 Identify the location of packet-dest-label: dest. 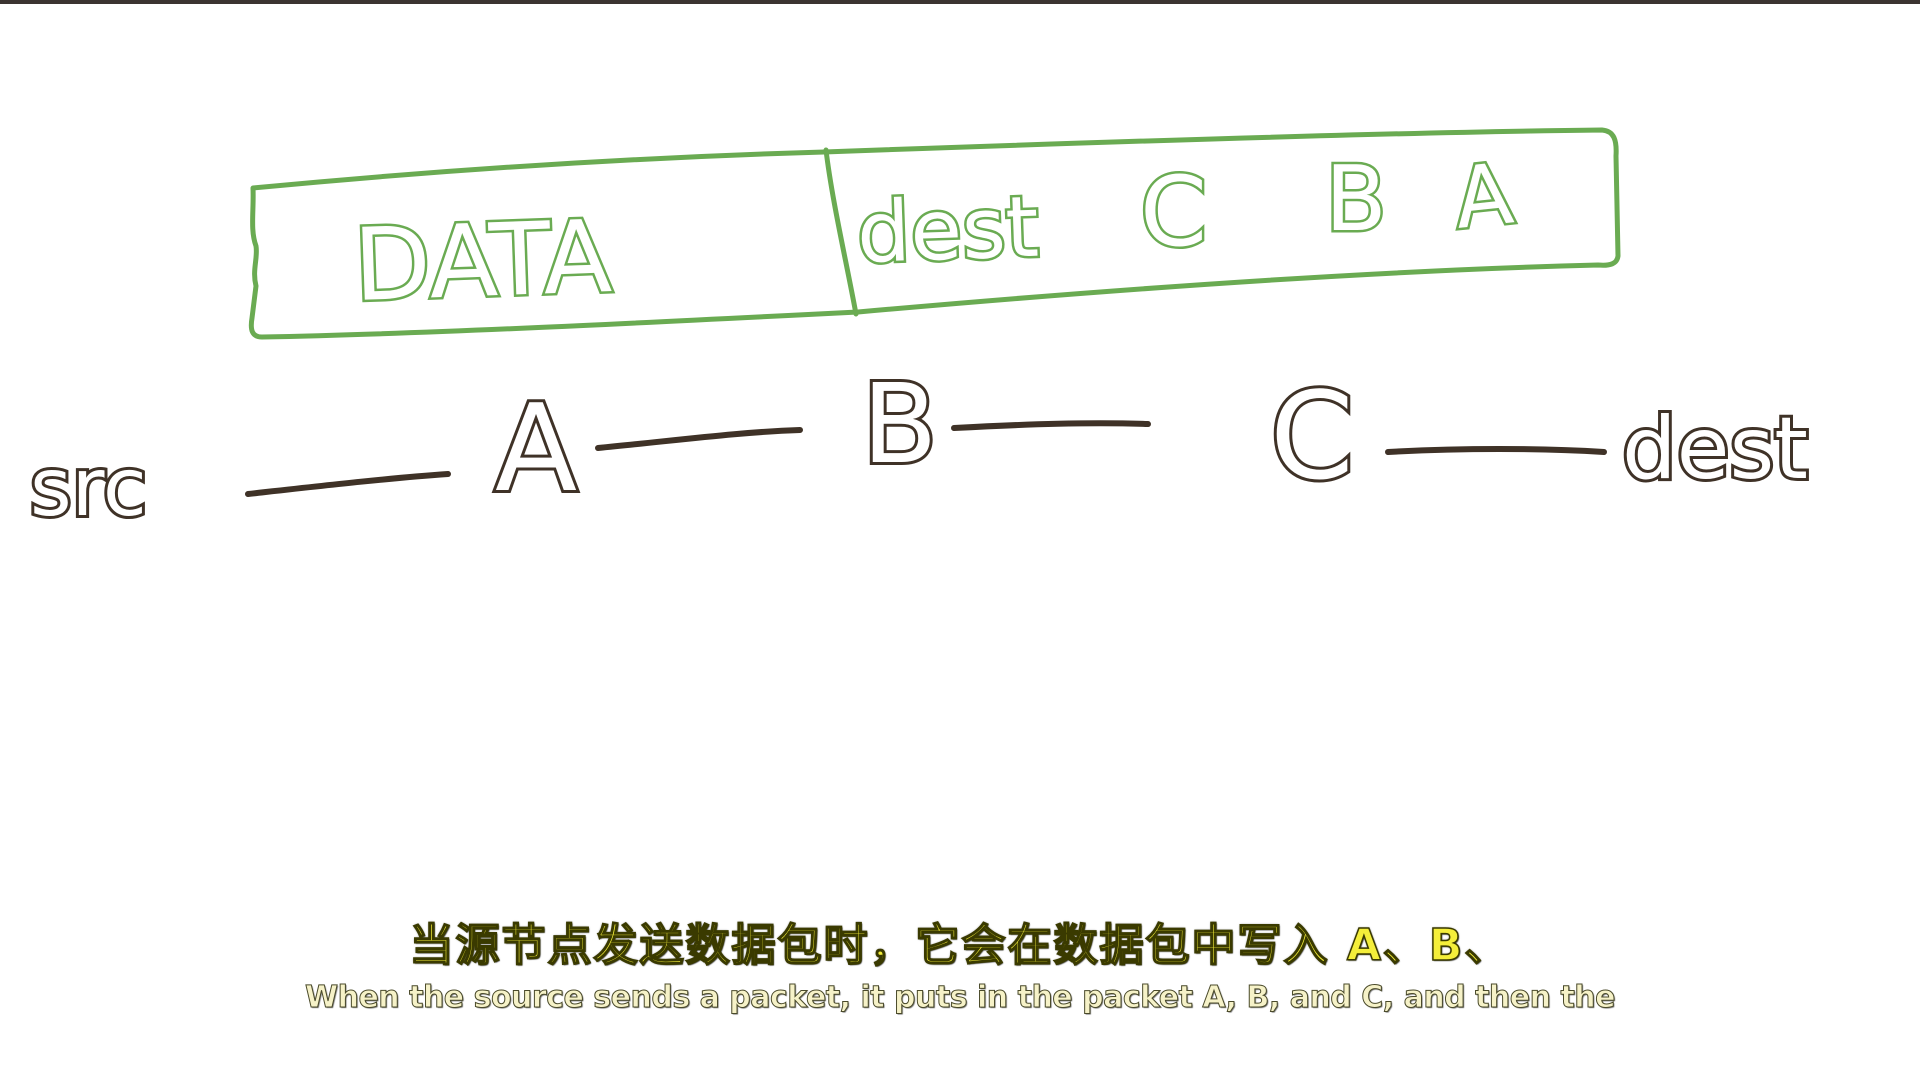
(947, 230).